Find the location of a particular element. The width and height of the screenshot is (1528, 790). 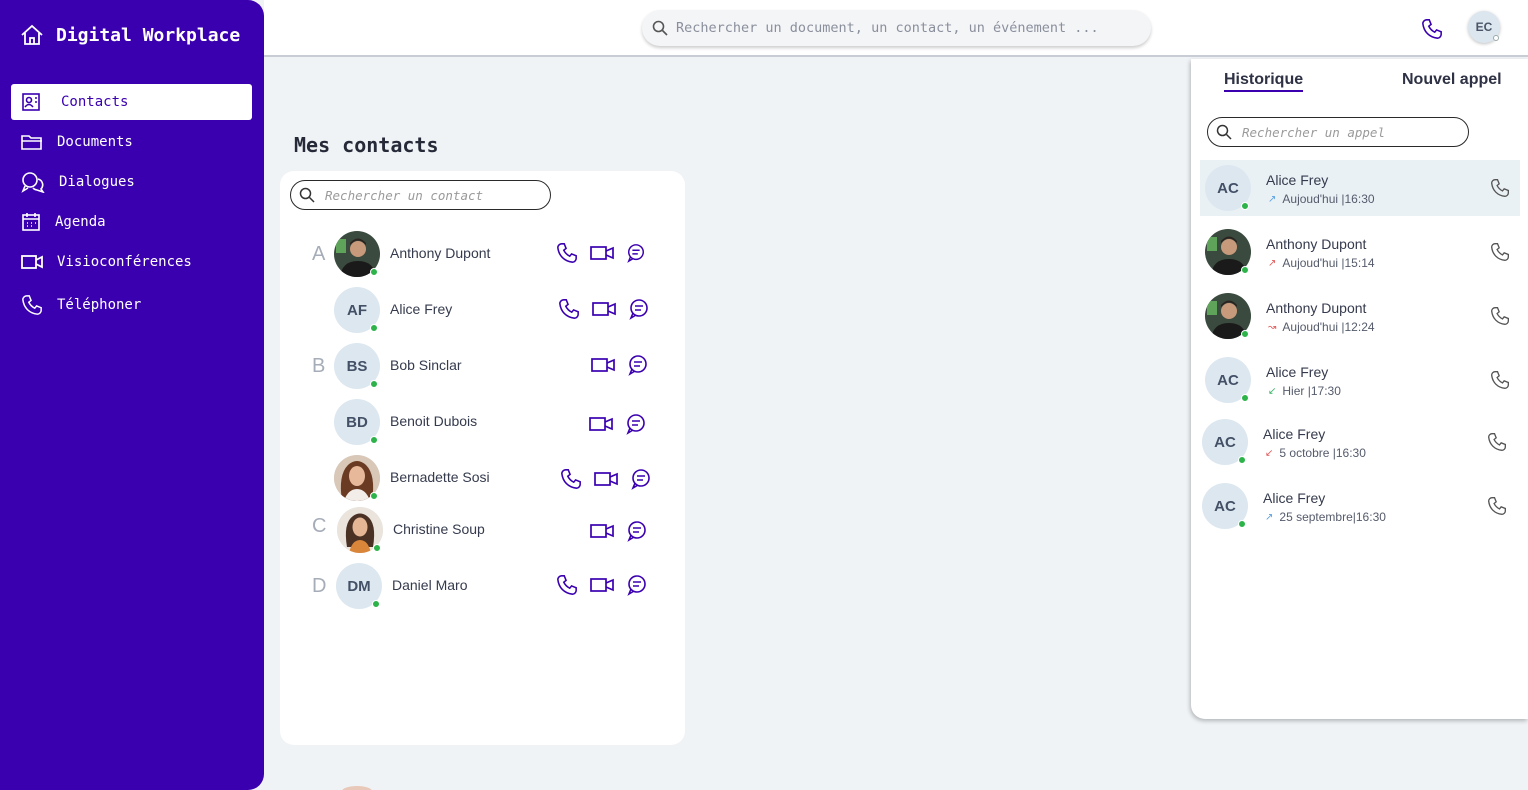

video-camera-icon is located at coordinates (32, 262).